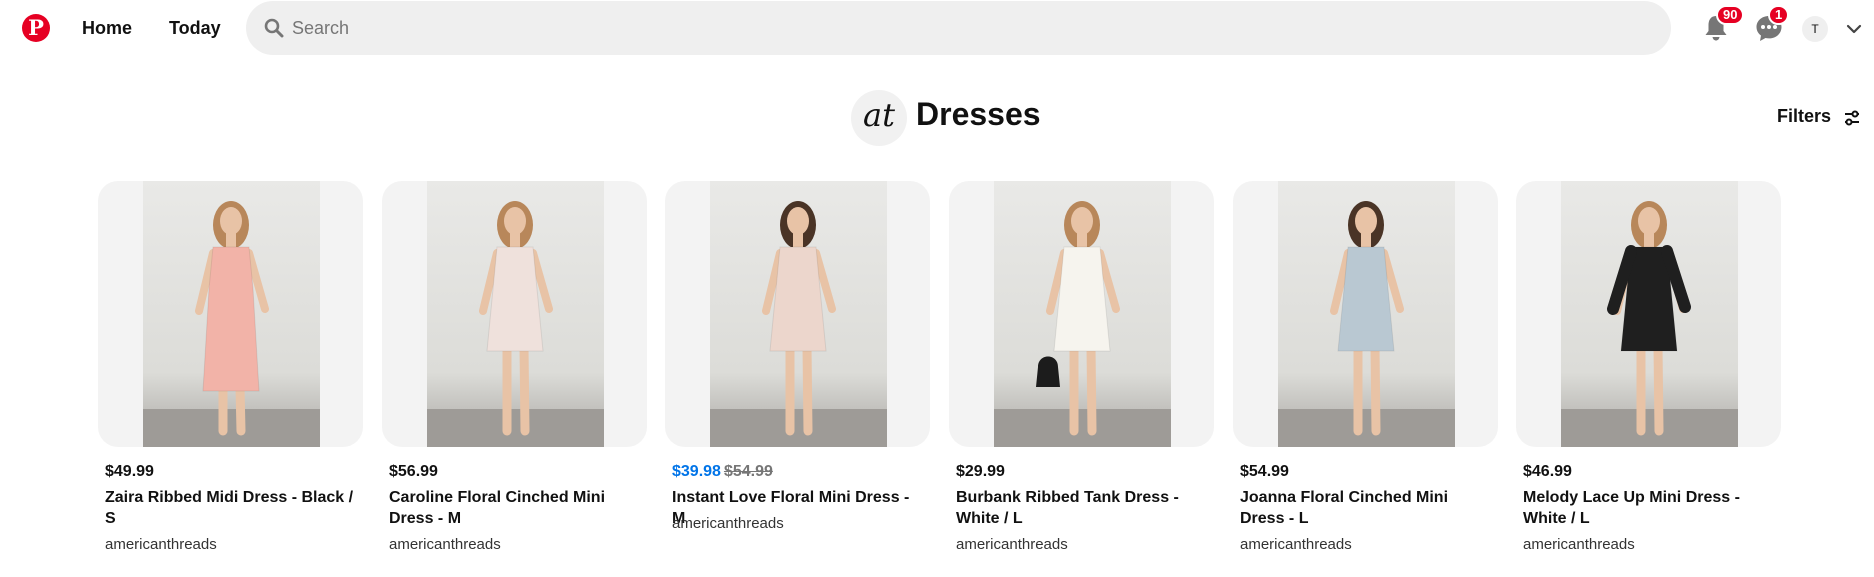 This screenshot has width=1874, height=577. What do you see at coordinates (1650, 508) in the screenshot?
I see `product-title: Melody Lace Up Mini Dress - White / L` at bounding box center [1650, 508].